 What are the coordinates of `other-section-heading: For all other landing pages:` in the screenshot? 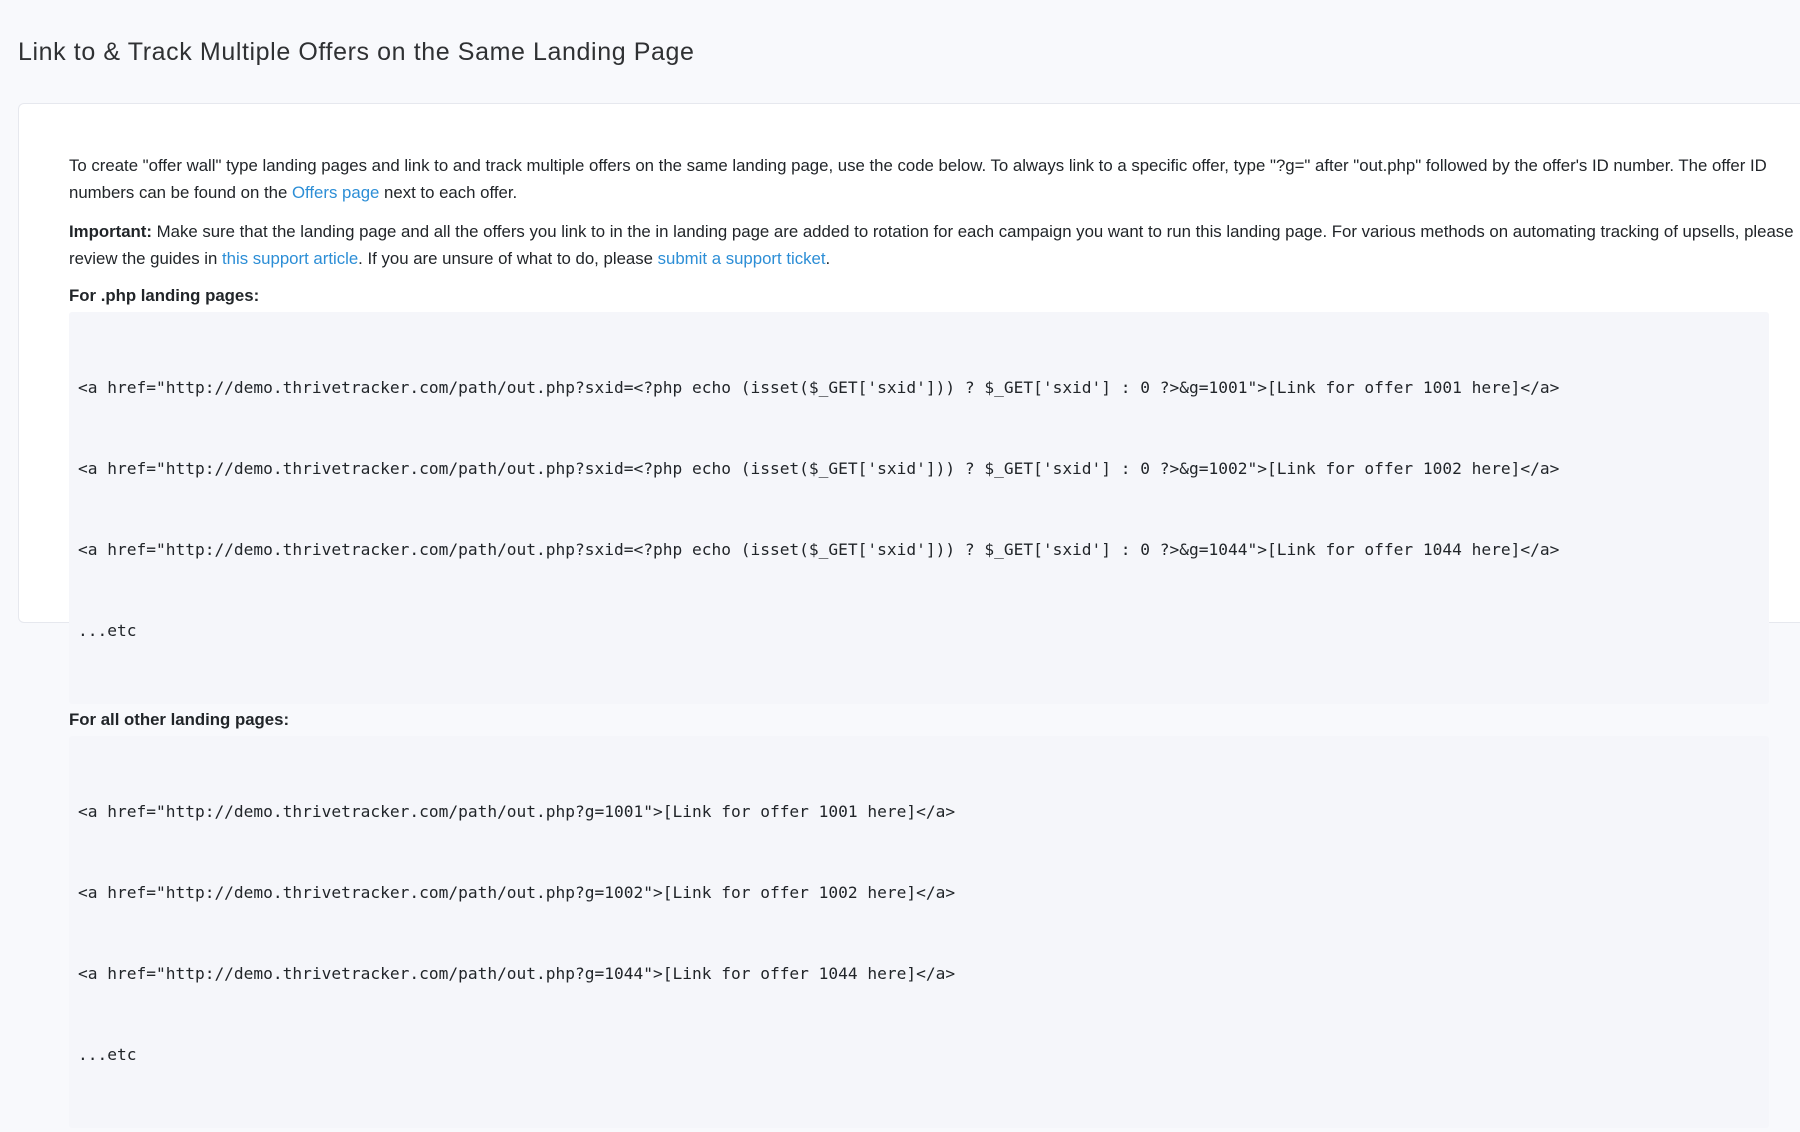 It's located at (179, 719).